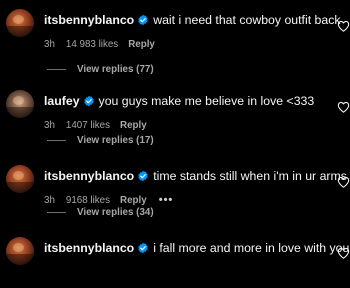 The image size is (350, 288). What do you see at coordinates (115, 69) in the screenshot?
I see `view-replies-label: View replies (77)` at bounding box center [115, 69].